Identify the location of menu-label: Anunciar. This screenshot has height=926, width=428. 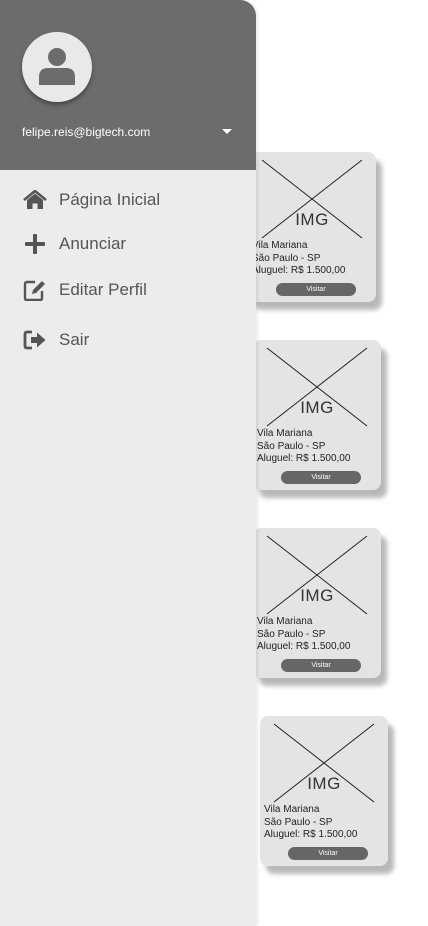
(93, 243).